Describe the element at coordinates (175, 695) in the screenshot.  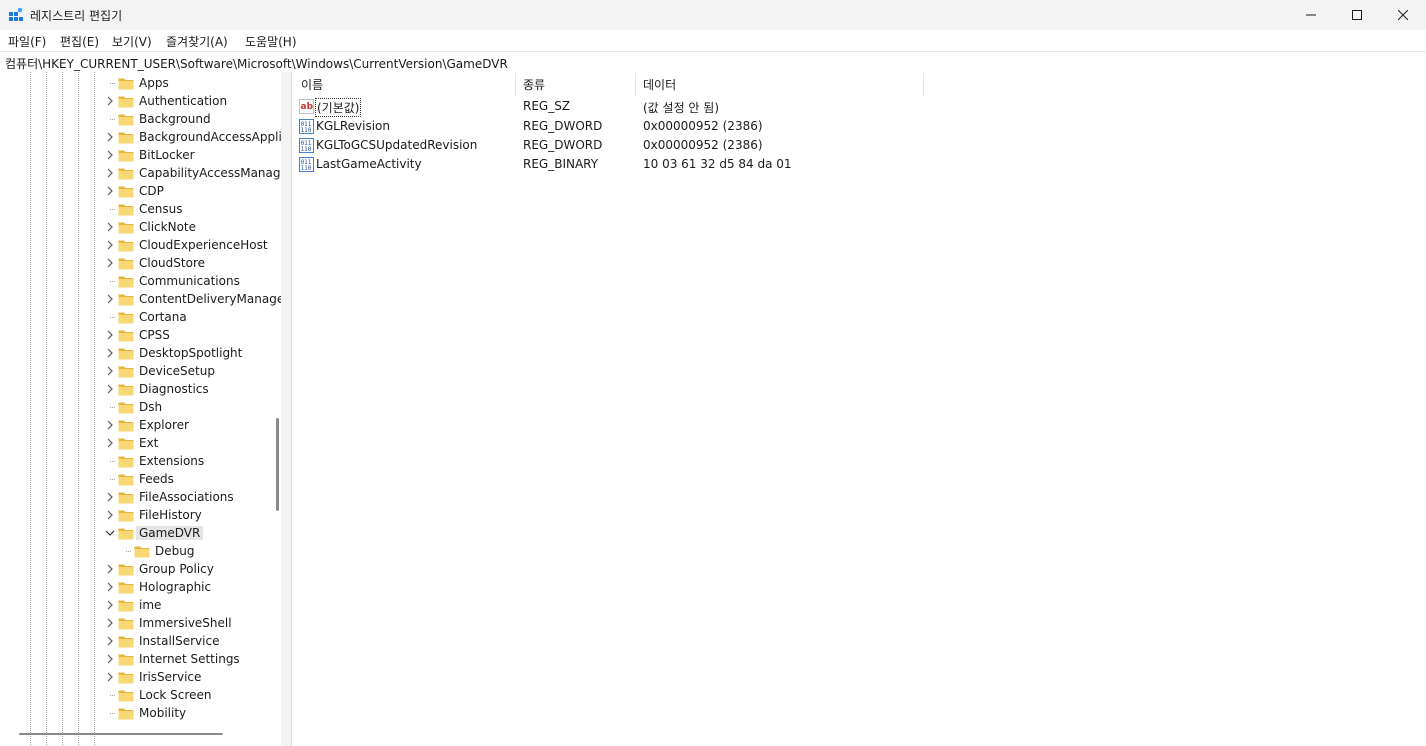
I see `tree-item-label: Lock Screen` at that location.